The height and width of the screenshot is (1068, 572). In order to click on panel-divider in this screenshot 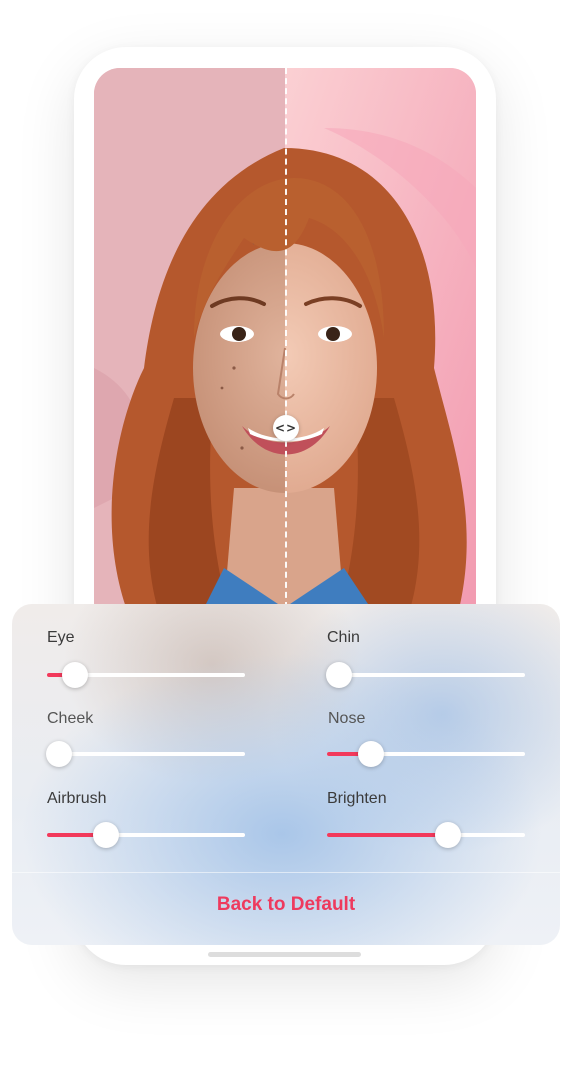, I will do `click(286, 872)`.